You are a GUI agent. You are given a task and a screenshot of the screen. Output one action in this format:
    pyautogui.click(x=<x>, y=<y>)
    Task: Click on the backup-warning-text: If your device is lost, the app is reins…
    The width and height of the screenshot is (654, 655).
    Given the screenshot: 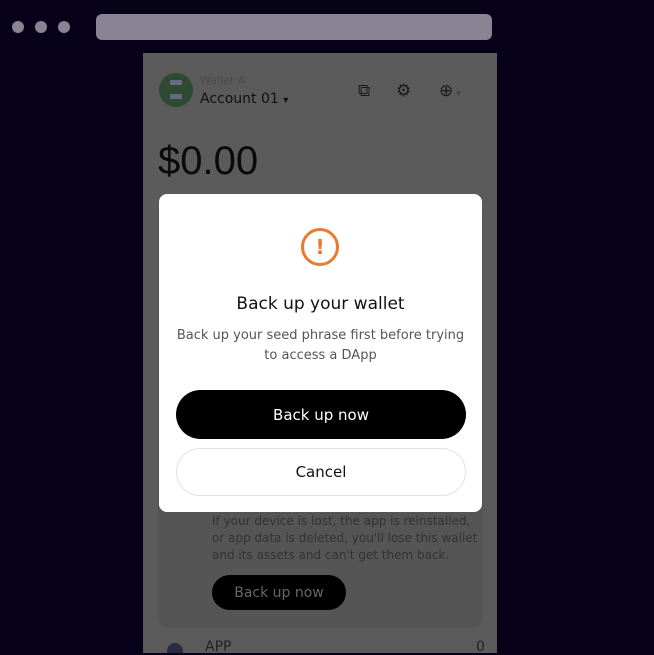 What is the action you would take?
    pyautogui.click(x=345, y=538)
    